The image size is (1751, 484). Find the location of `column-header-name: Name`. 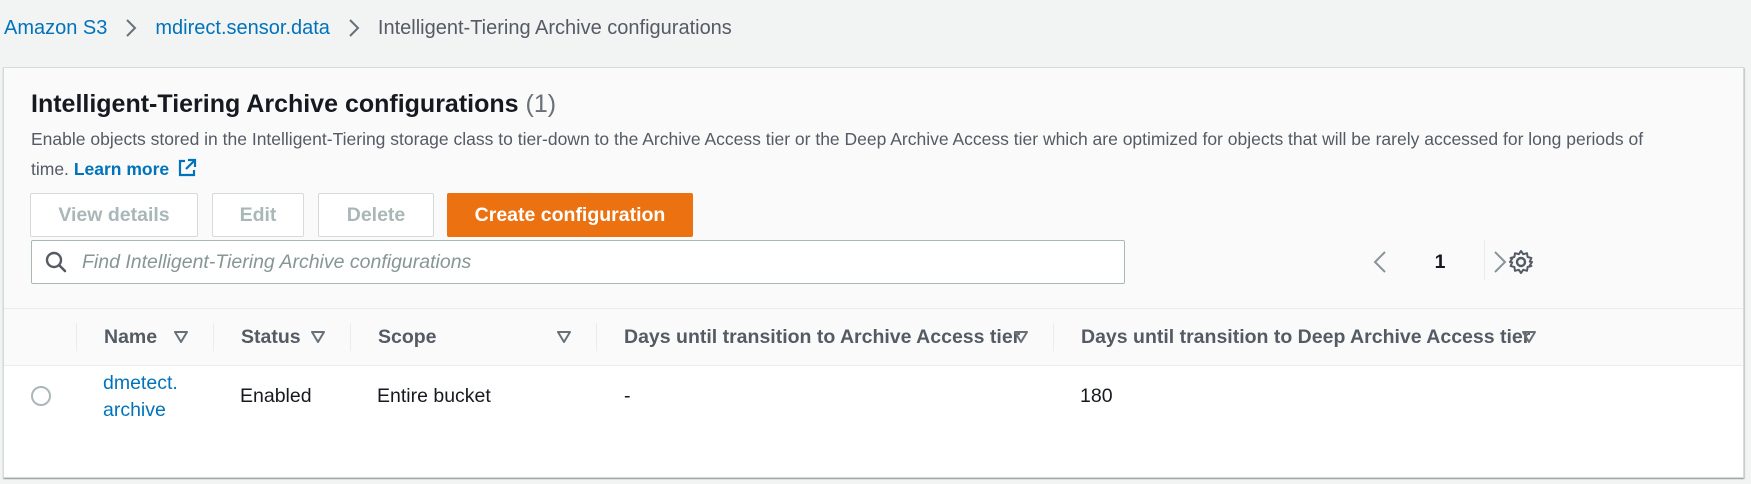

column-header-name: Name is located at coordinates (130, 337).